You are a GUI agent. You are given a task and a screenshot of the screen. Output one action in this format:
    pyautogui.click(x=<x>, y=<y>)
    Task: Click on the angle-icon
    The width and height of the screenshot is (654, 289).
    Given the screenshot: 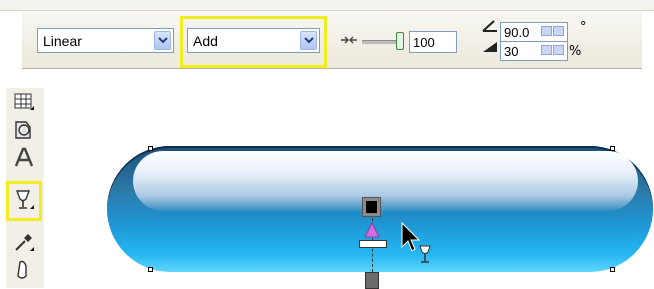 What is the action you would take?
    pyautogui.click(x=490, y=28)
    